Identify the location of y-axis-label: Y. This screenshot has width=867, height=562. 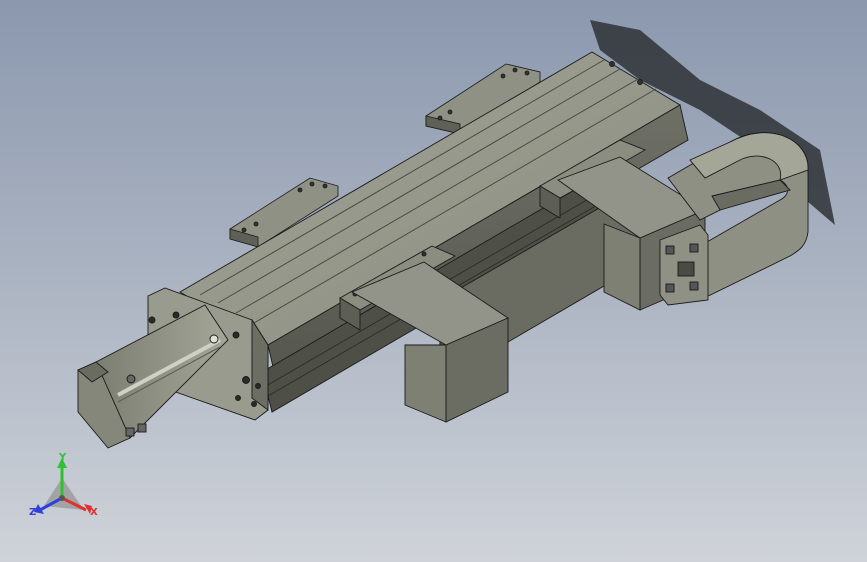
(62, 457).